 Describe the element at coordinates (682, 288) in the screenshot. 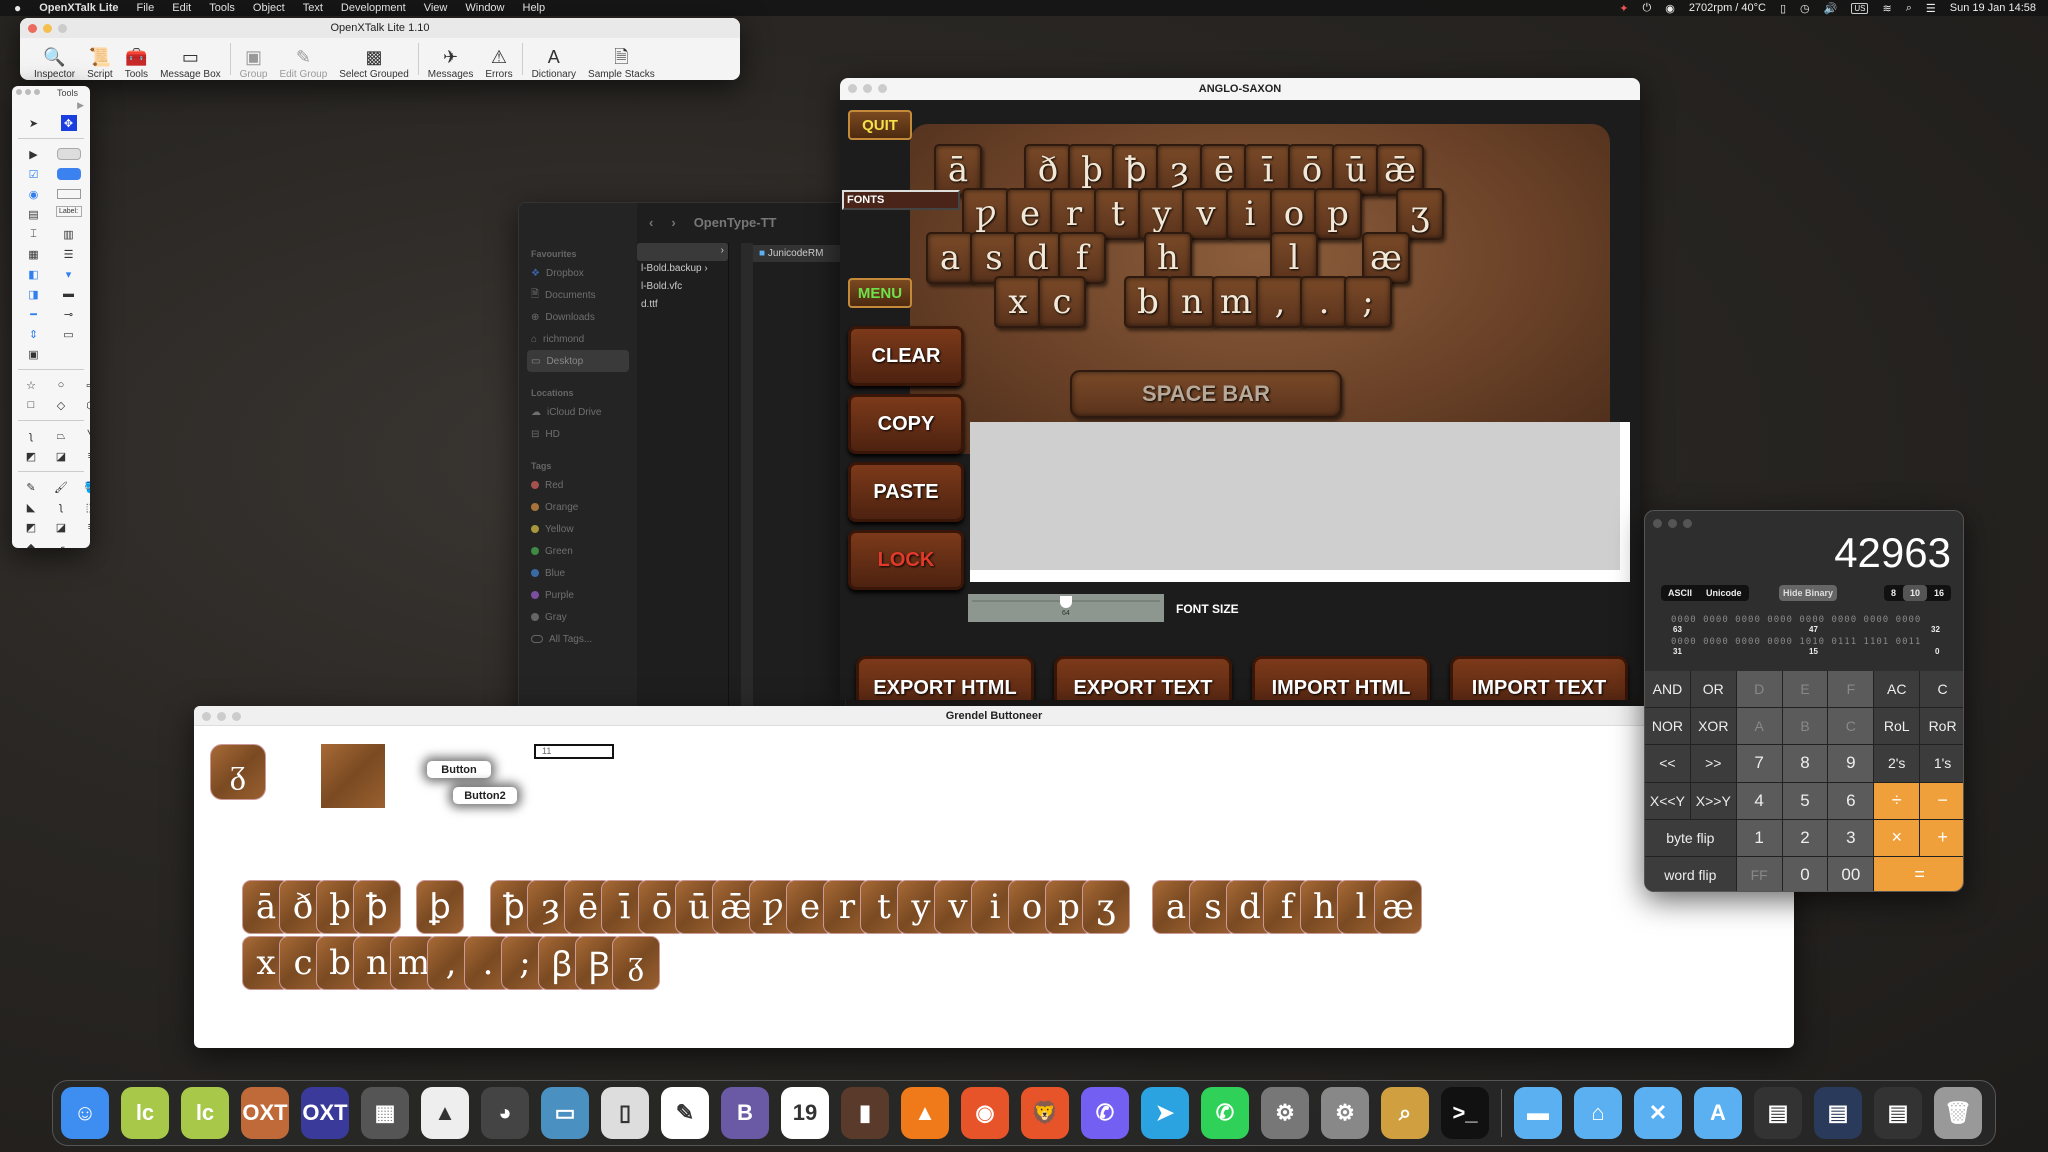

I see `list-item: l-Bold.vfc` at that location.